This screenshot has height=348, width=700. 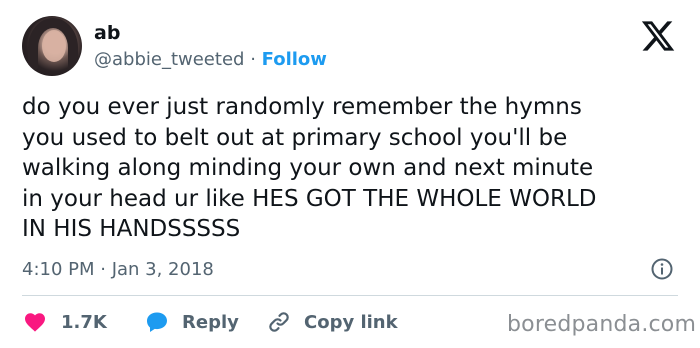 I want to click on copy-link-button: Copy link, so click(x=332, y=322).